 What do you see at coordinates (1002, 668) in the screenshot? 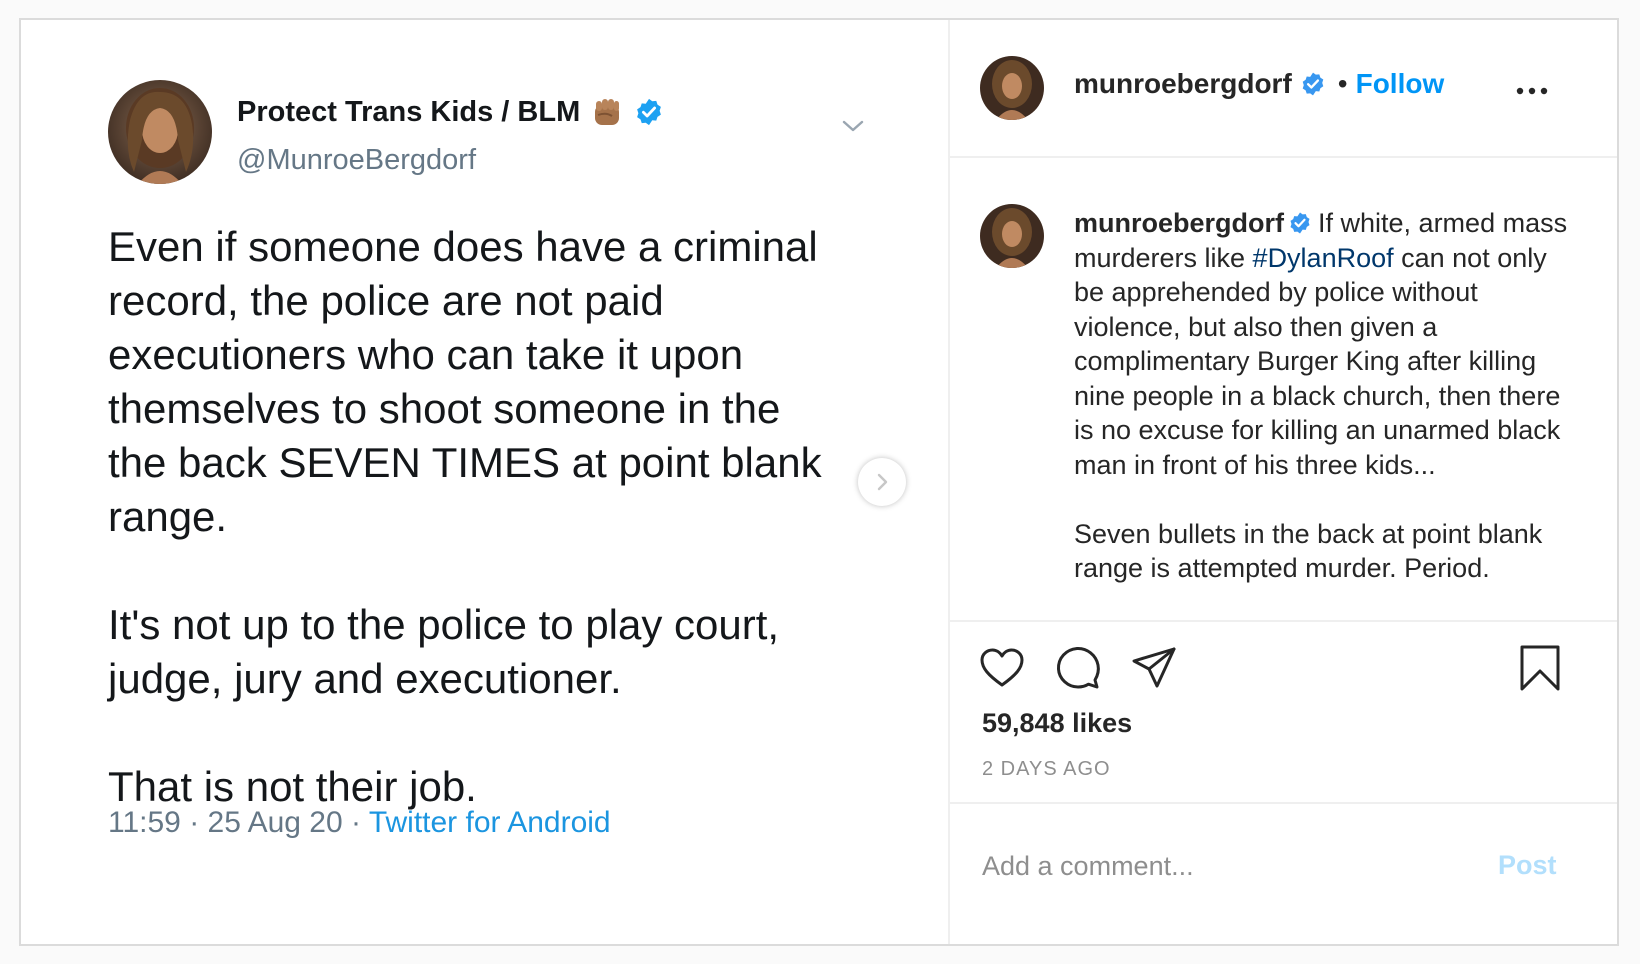
I see `heart-icon` at bounding box center [1002, 668].